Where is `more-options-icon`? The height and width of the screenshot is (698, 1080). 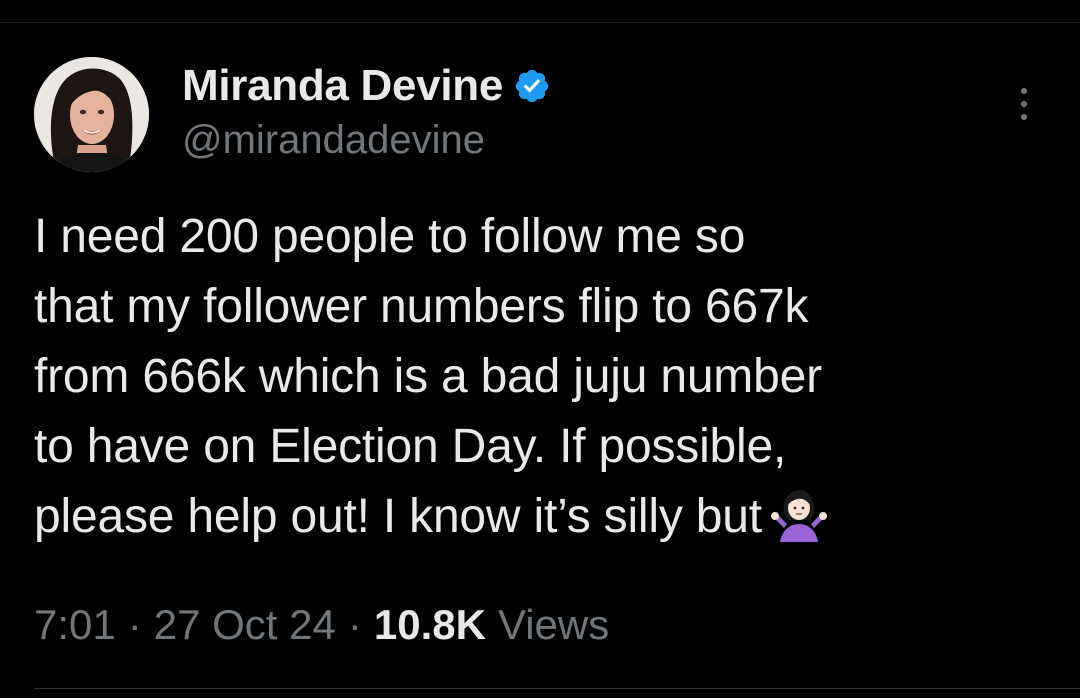 more-options-icon is located at coordinates (1024, 104).